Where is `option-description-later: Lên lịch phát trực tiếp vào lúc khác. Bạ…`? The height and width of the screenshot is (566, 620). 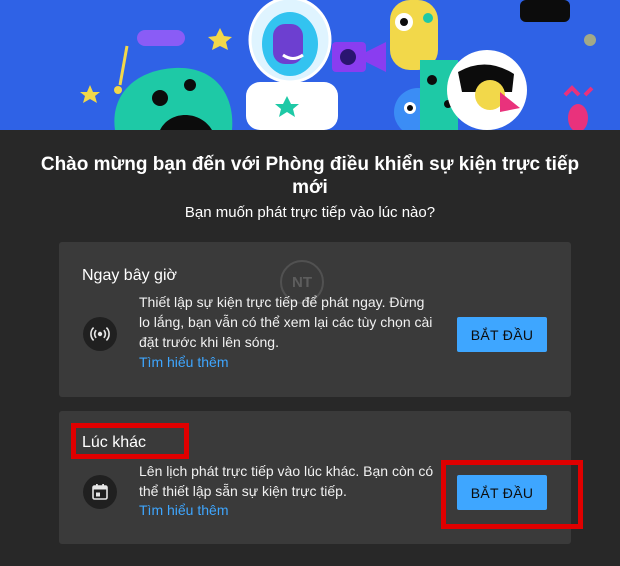
option-description-later: Lên lịch phát trực tiếp vào lúc khác. Bạ… is located at coordinates (286, 481).